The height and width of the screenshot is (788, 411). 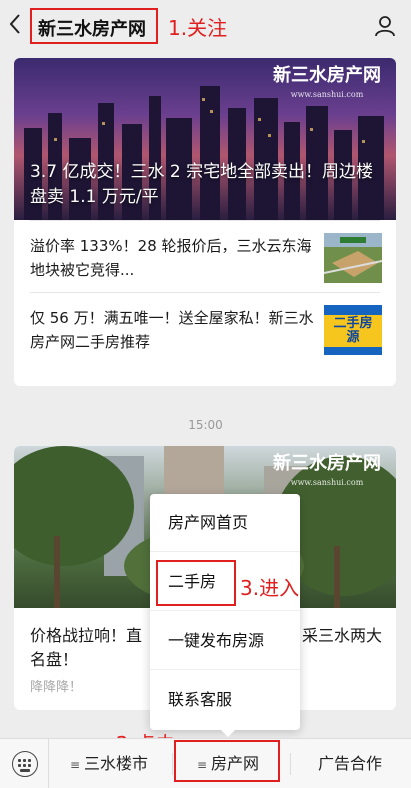 I want to click on hero-title: 3.7 亿成交！三水 2 宗宅地全部卖出！周边楼盘卖 1.1 万元/平, so click(x=202, y=184).